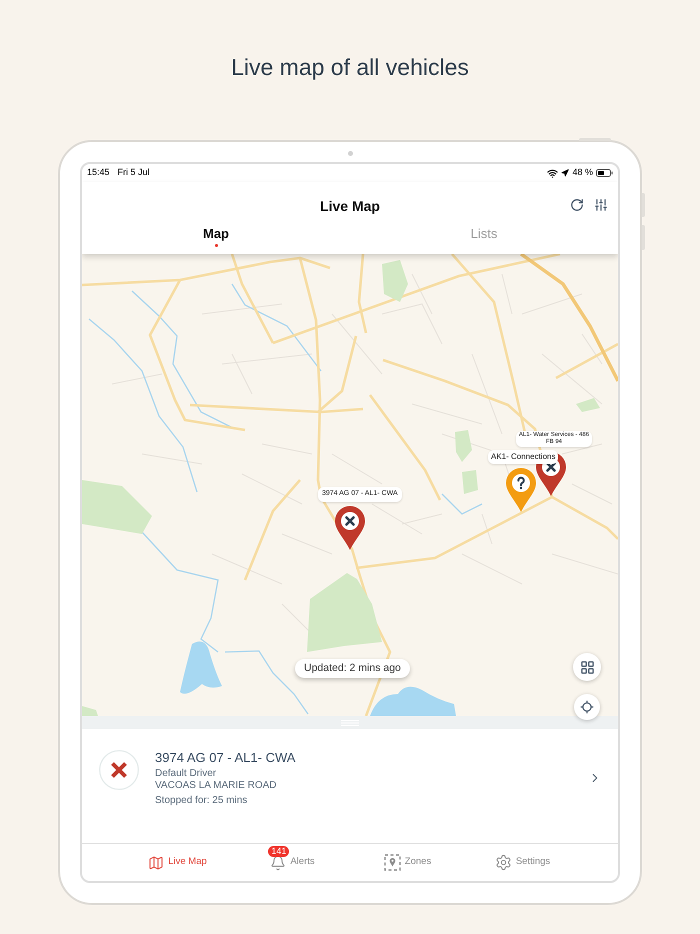 The image size is (700, 934). What do you see at coordinates (156, 862) in the screenshot?
I see `folded-map-icon` at bounding box center [156, 862].